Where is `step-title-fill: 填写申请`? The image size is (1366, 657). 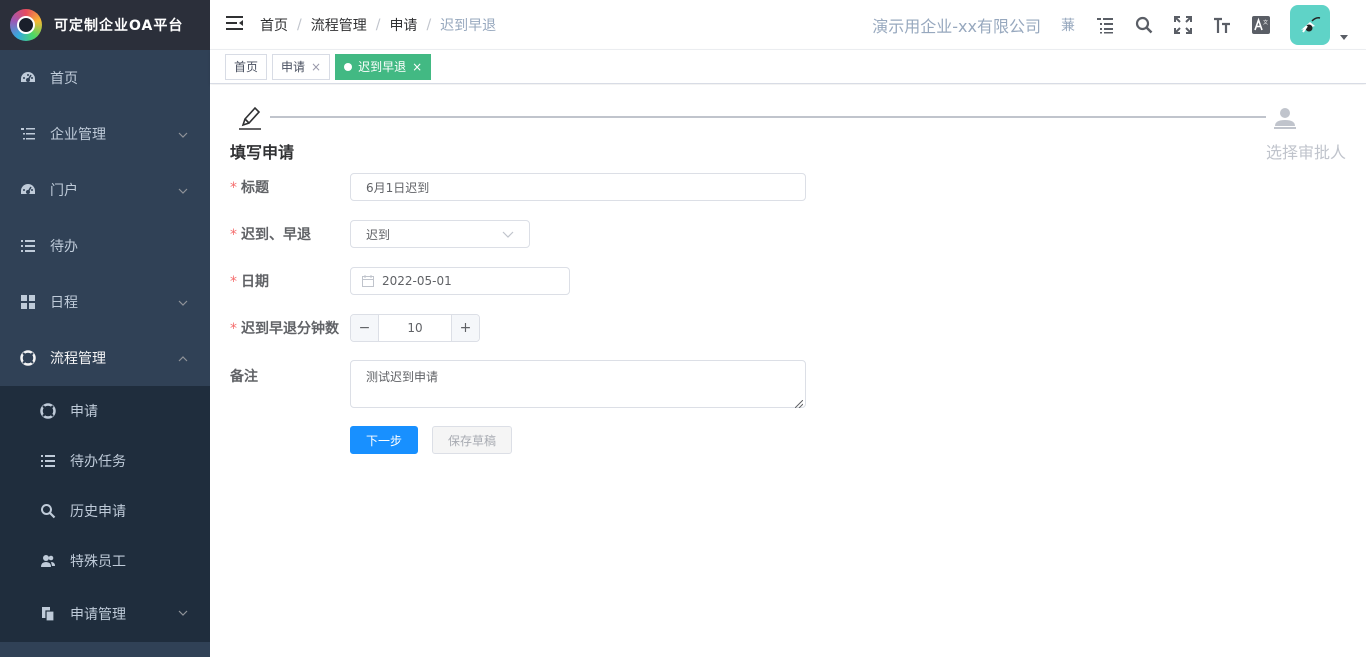
step-title-fill: 填写申请 is located at coordinates (262, 152).